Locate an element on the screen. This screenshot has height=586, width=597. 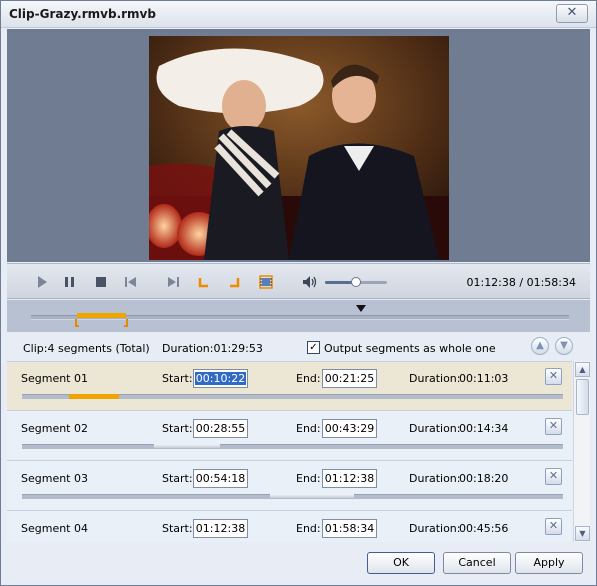
start-time-field-text: 00:10:22 is located at coordinates (220, 378).